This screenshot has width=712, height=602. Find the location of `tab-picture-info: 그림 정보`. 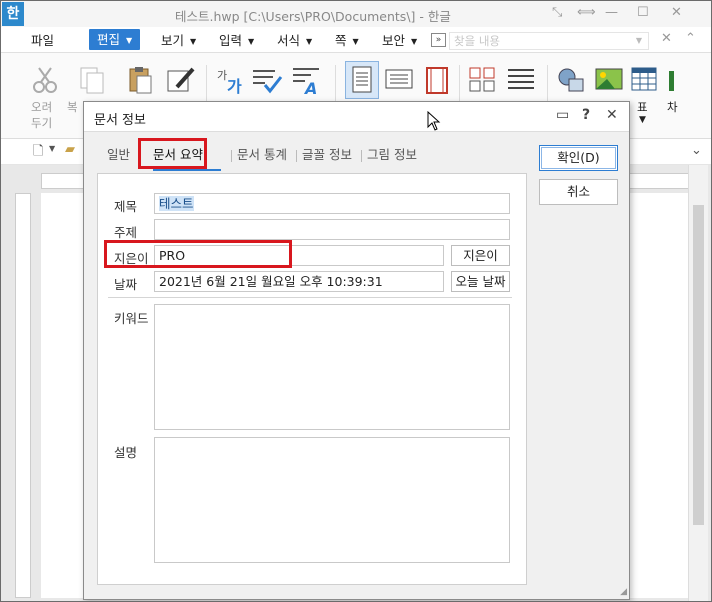

tab-picture-info: 그림 정보 is located at coordinates (392, 155).